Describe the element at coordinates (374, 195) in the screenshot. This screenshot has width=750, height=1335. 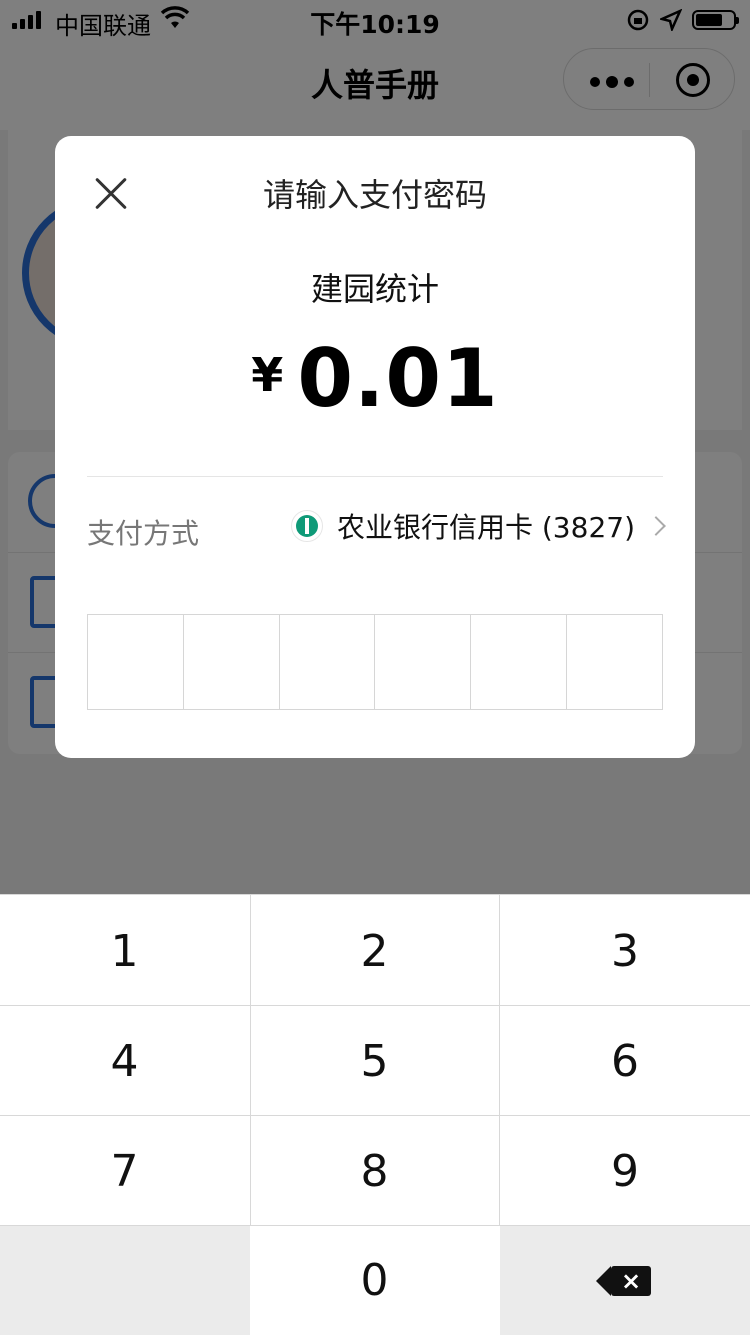
I see `dialog-title: 请输入支付密码` at that location.